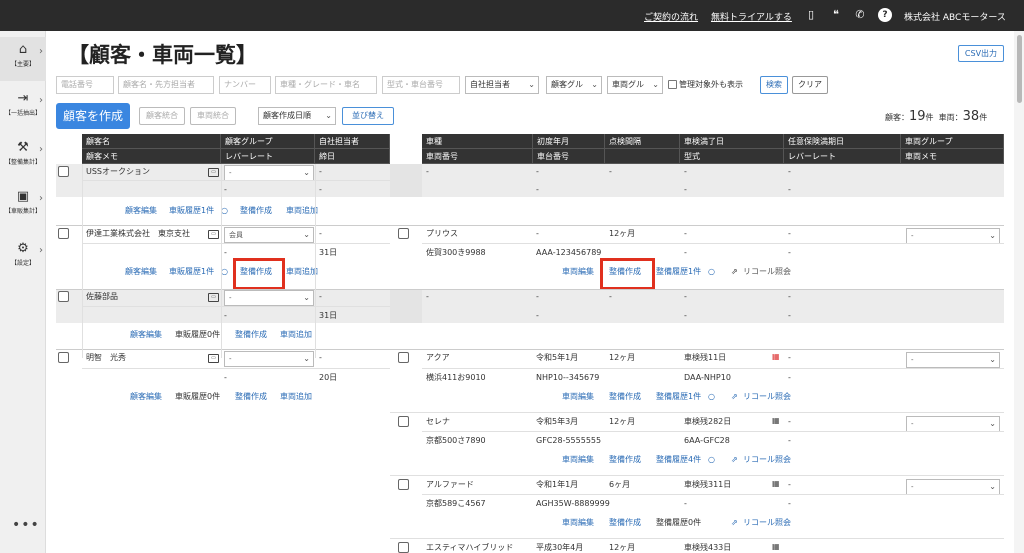 The width and height of the screenshot is (1024, 553). Describe the element at coordinates (213, 116) in the screenshot. I see `merge-vehicles-button: 車両統合` at that location.